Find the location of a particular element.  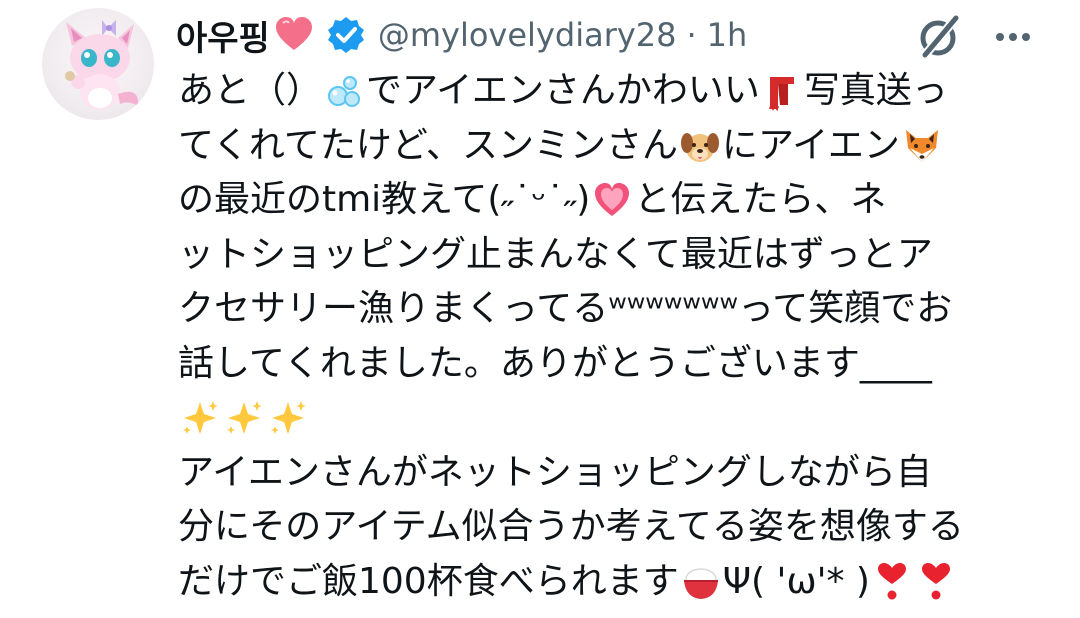

text-segment: Ψ( 'ω'* ) is located at coordinates (796, 581).